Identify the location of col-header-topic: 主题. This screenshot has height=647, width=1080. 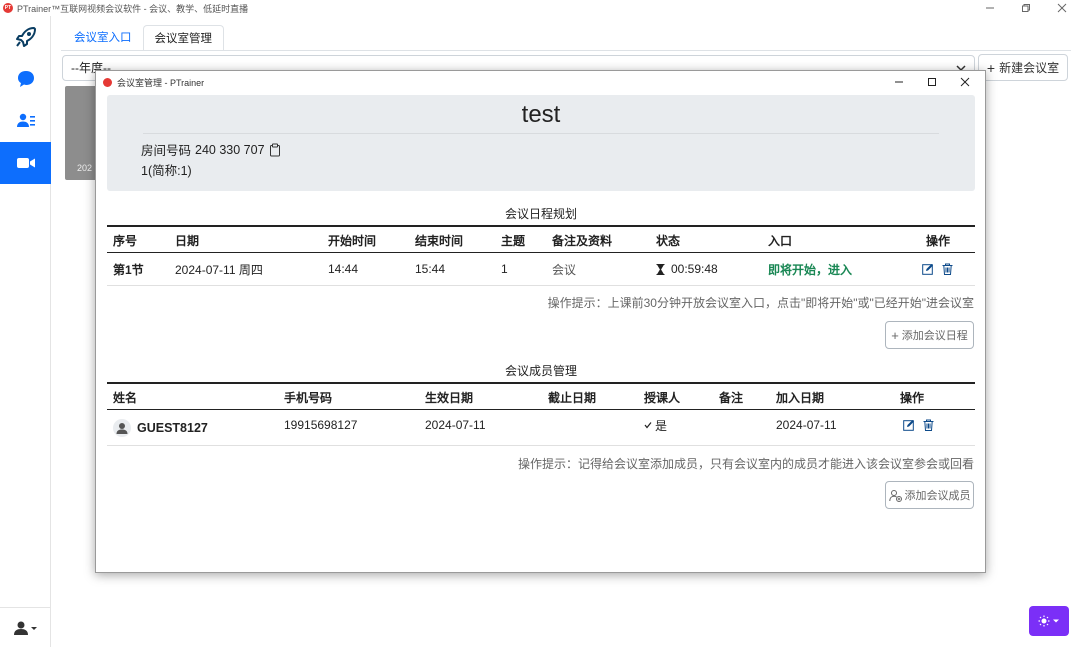
(513, 240).